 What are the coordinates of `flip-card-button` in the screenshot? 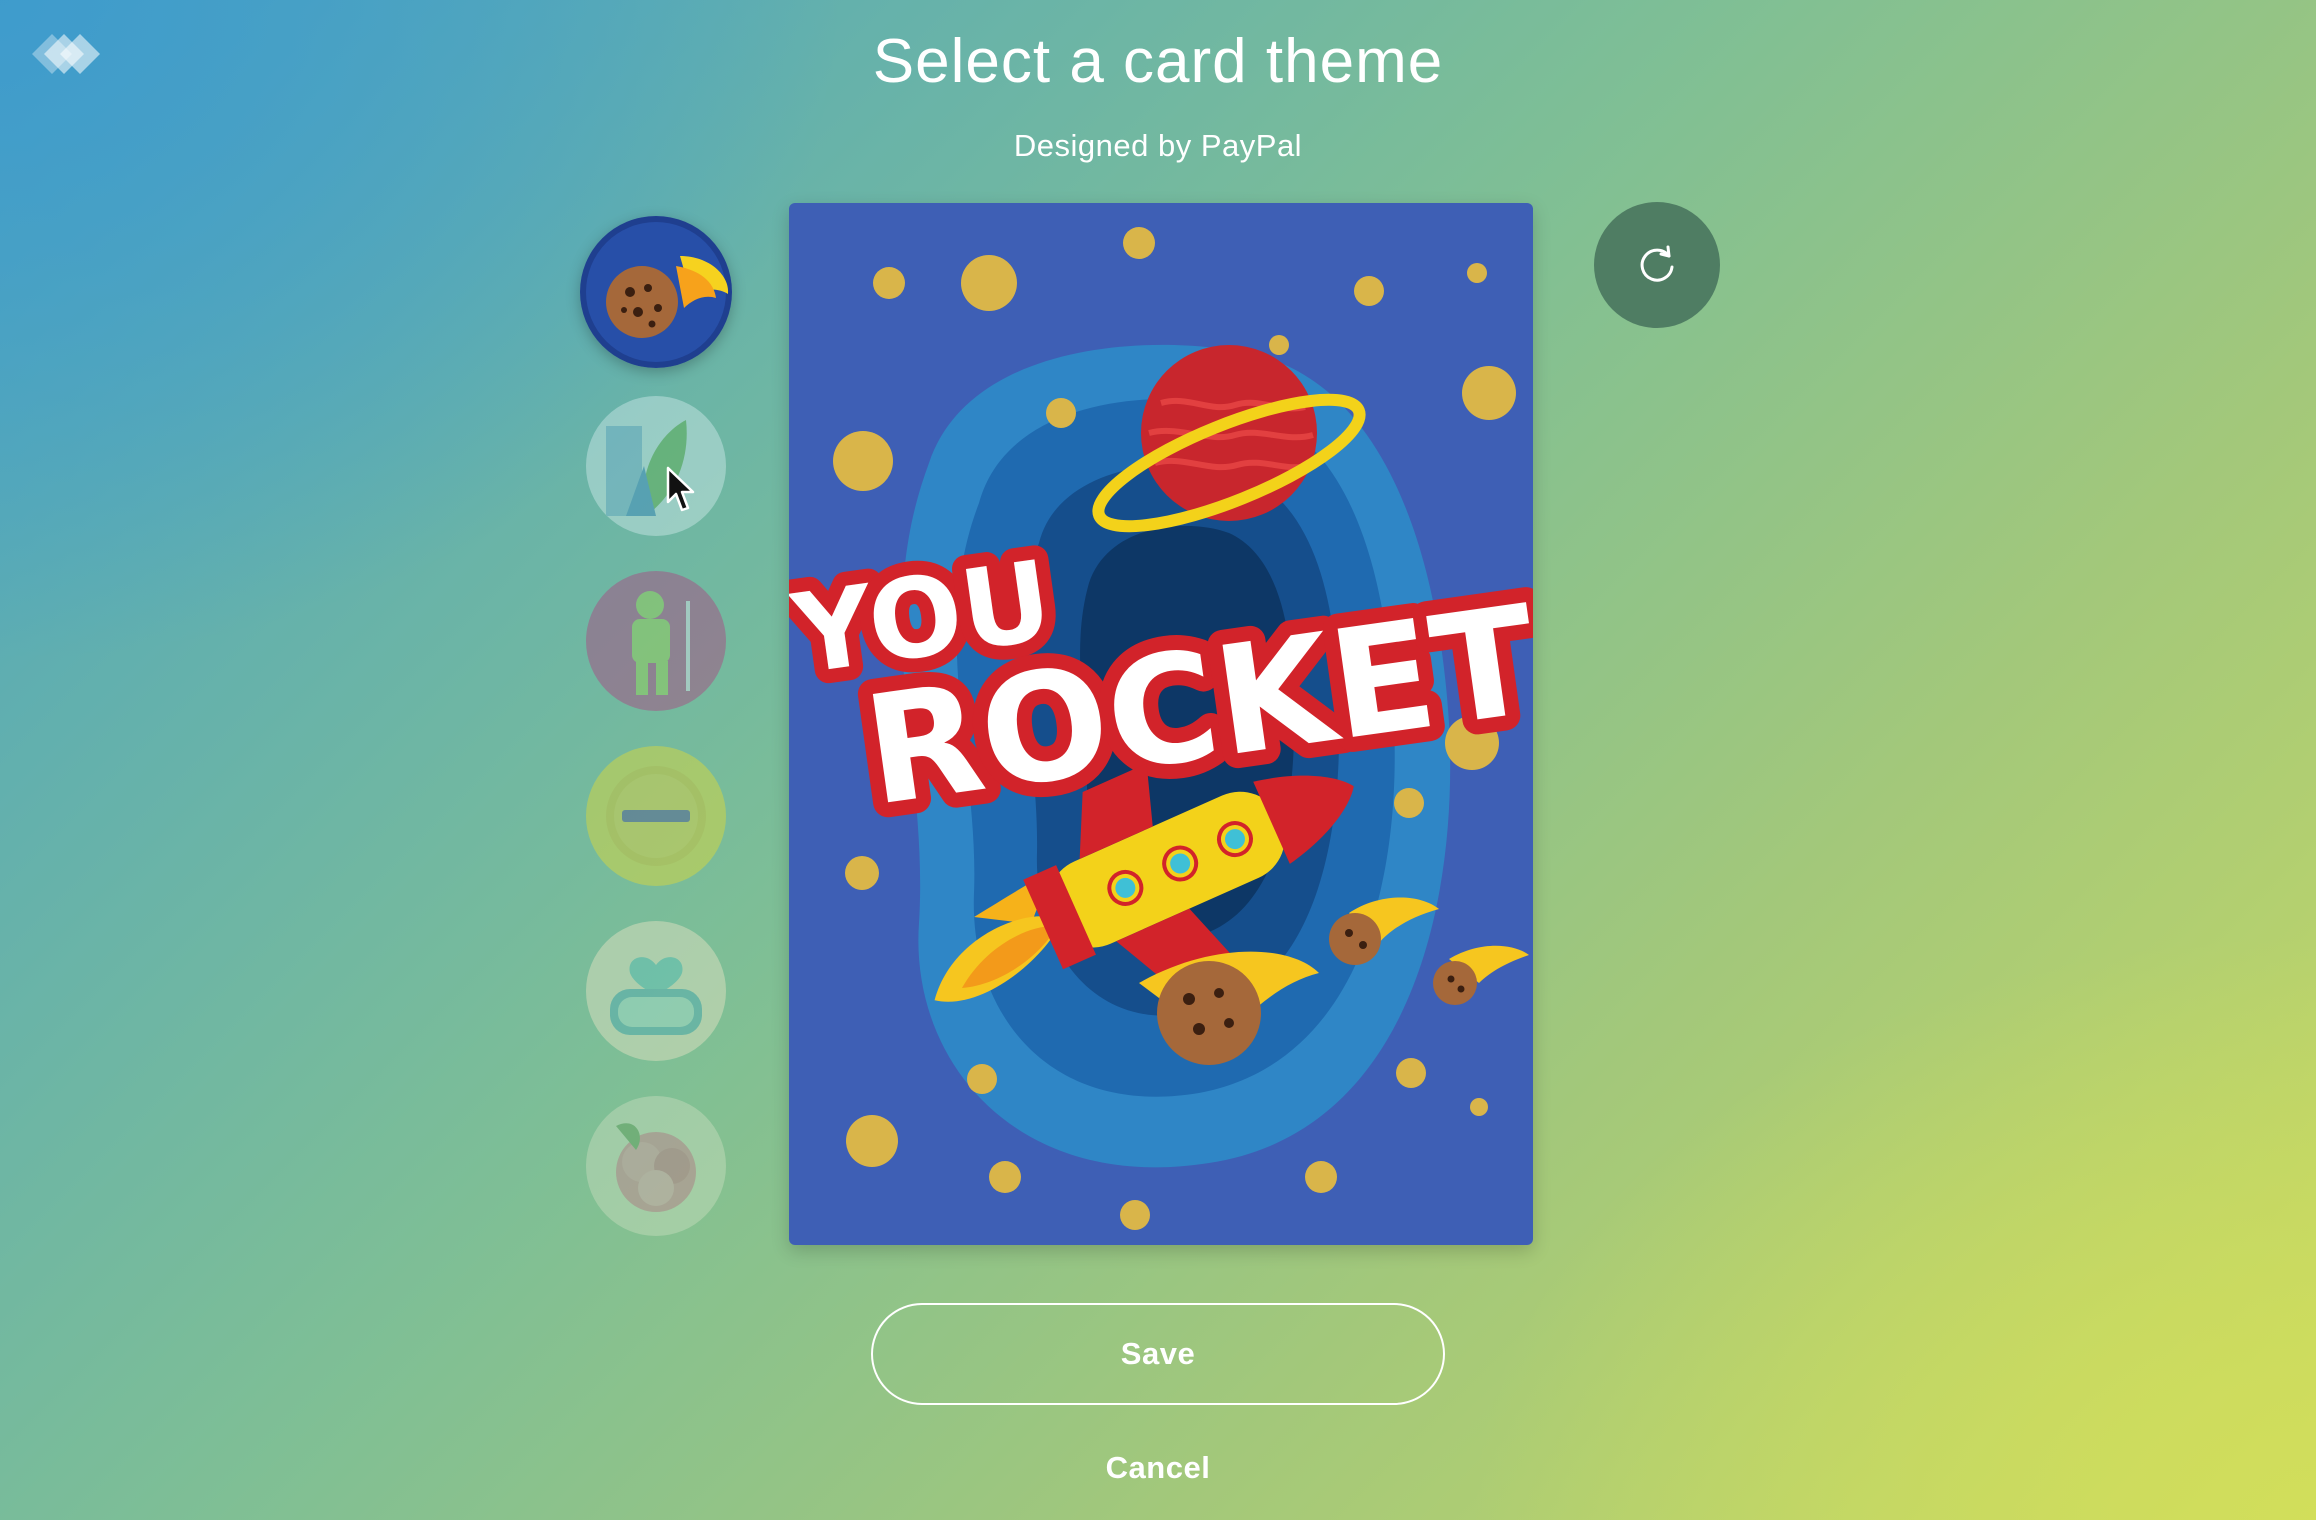 It's located at (1657, 265).